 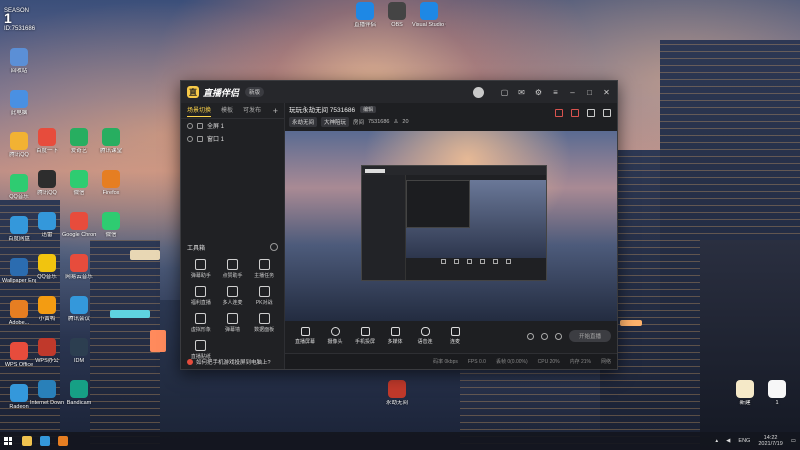 I want to click on more-icon, so click(x=274, y=247).